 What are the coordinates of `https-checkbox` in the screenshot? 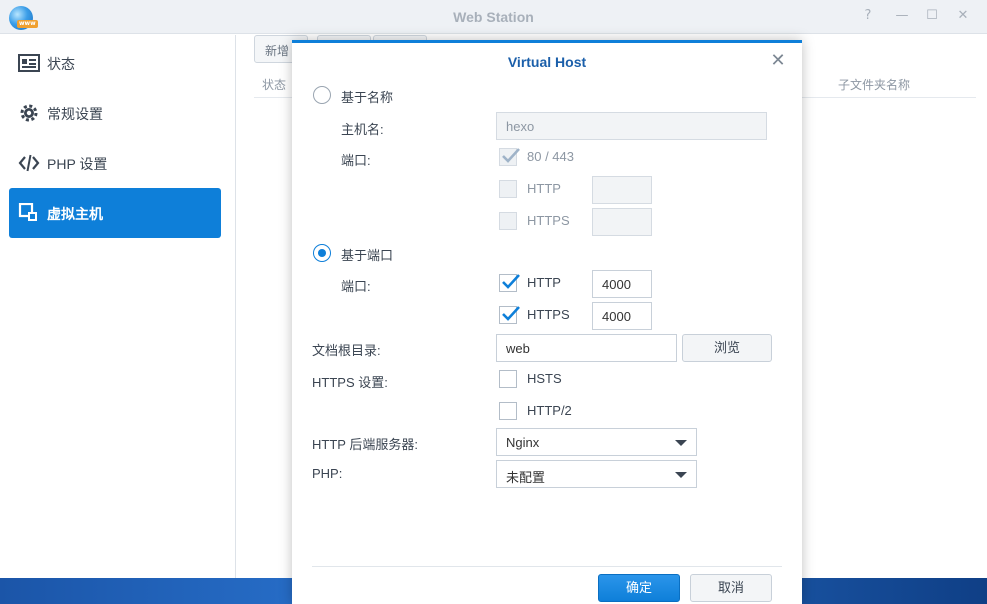 It's located at (509, 315).